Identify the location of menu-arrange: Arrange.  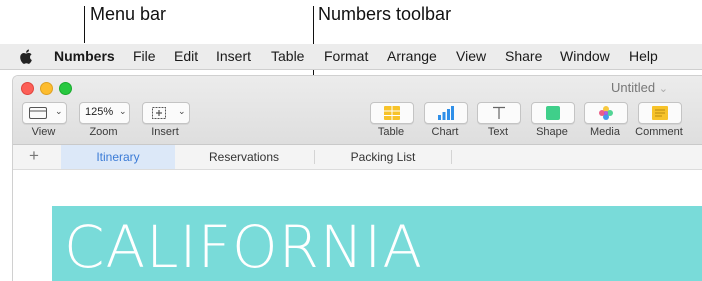
(412, 56).